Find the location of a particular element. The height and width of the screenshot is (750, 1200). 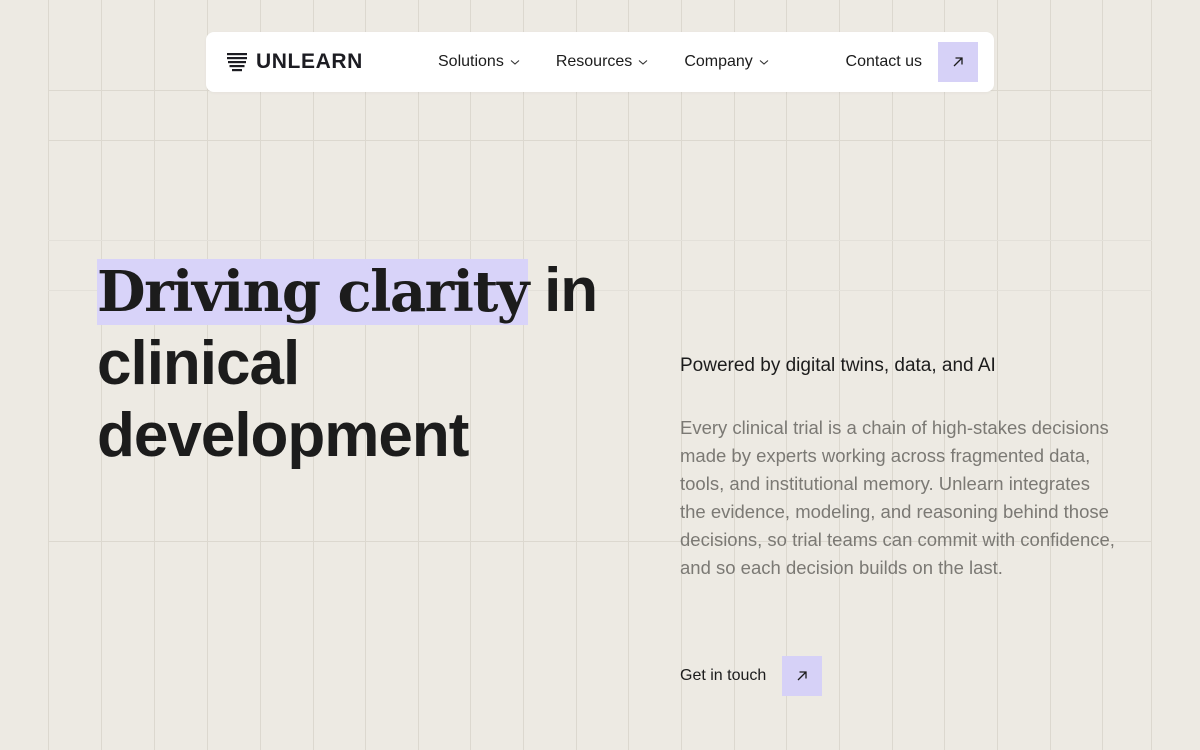

contact-arrow-button is located at coordinates (958, 62).